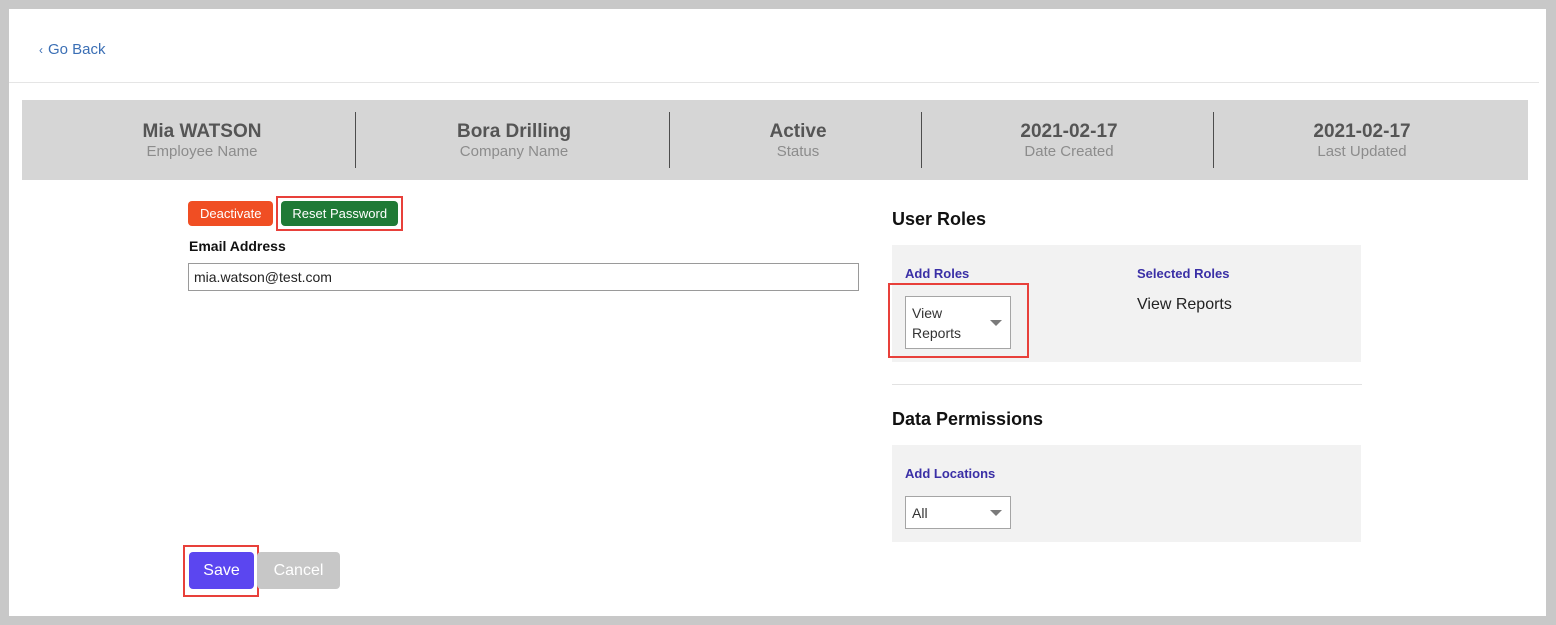  I want to click on deactivate-button: Deactivate, so click(231, 213).